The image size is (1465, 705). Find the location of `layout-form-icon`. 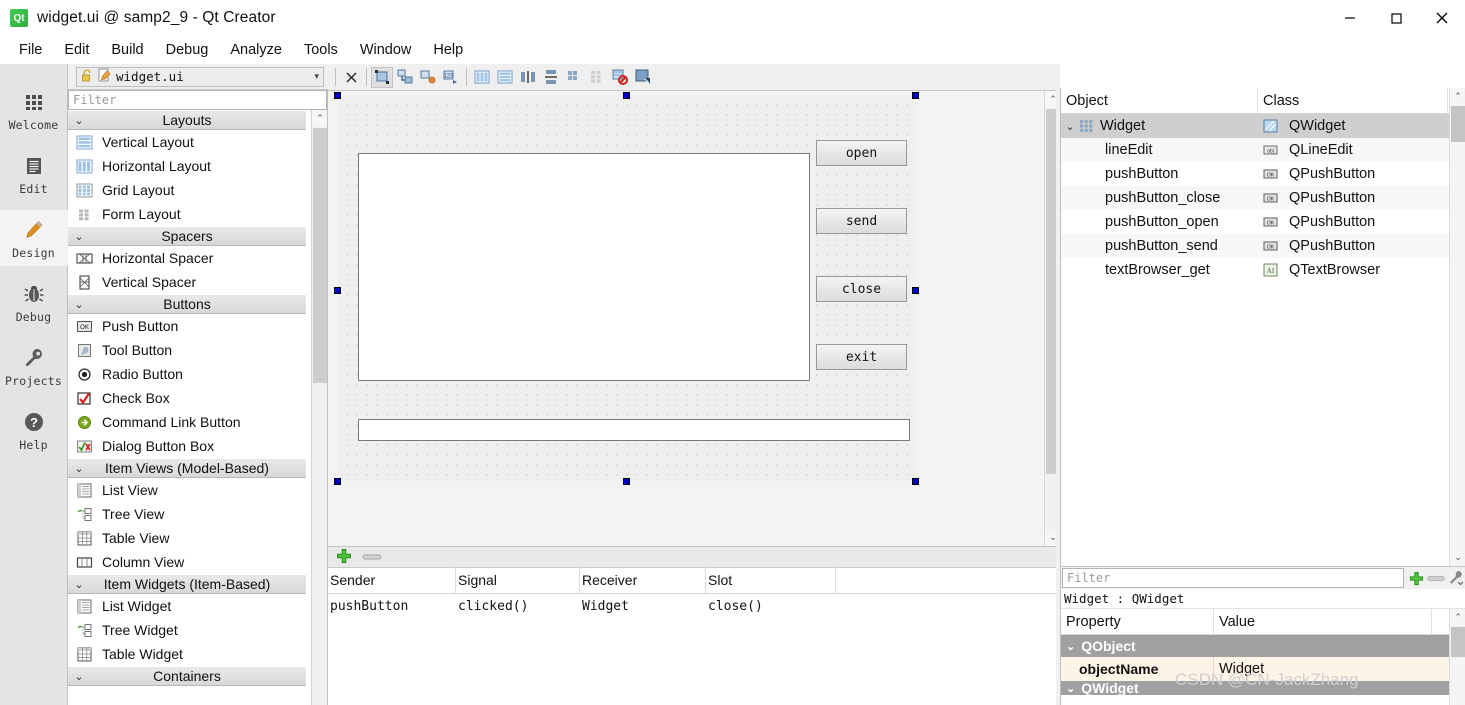

layout-form-icon is located at coordinates (597, 77).